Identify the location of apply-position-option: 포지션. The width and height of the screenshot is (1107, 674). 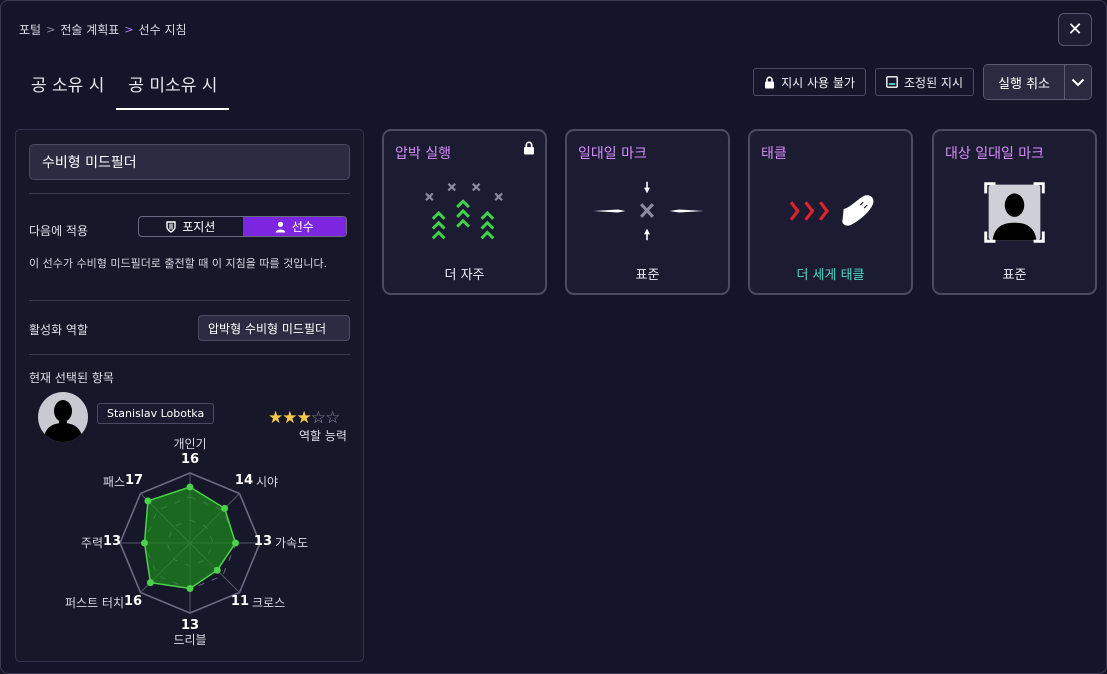
(191, 226).